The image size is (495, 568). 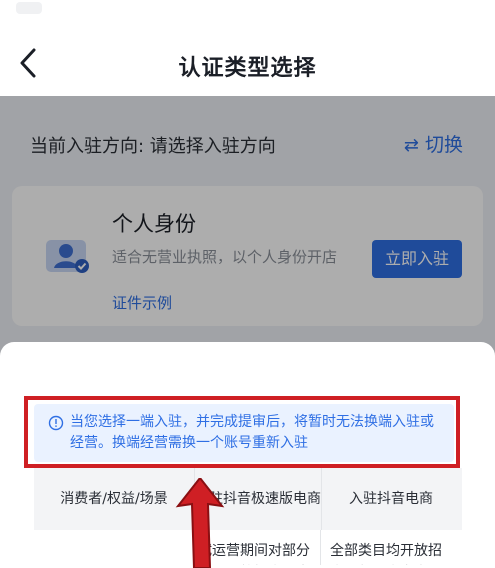 What do you see at coordinates (29, 8) in the screenshot?
I see `status-indicator` at bounding box center [29, 8].